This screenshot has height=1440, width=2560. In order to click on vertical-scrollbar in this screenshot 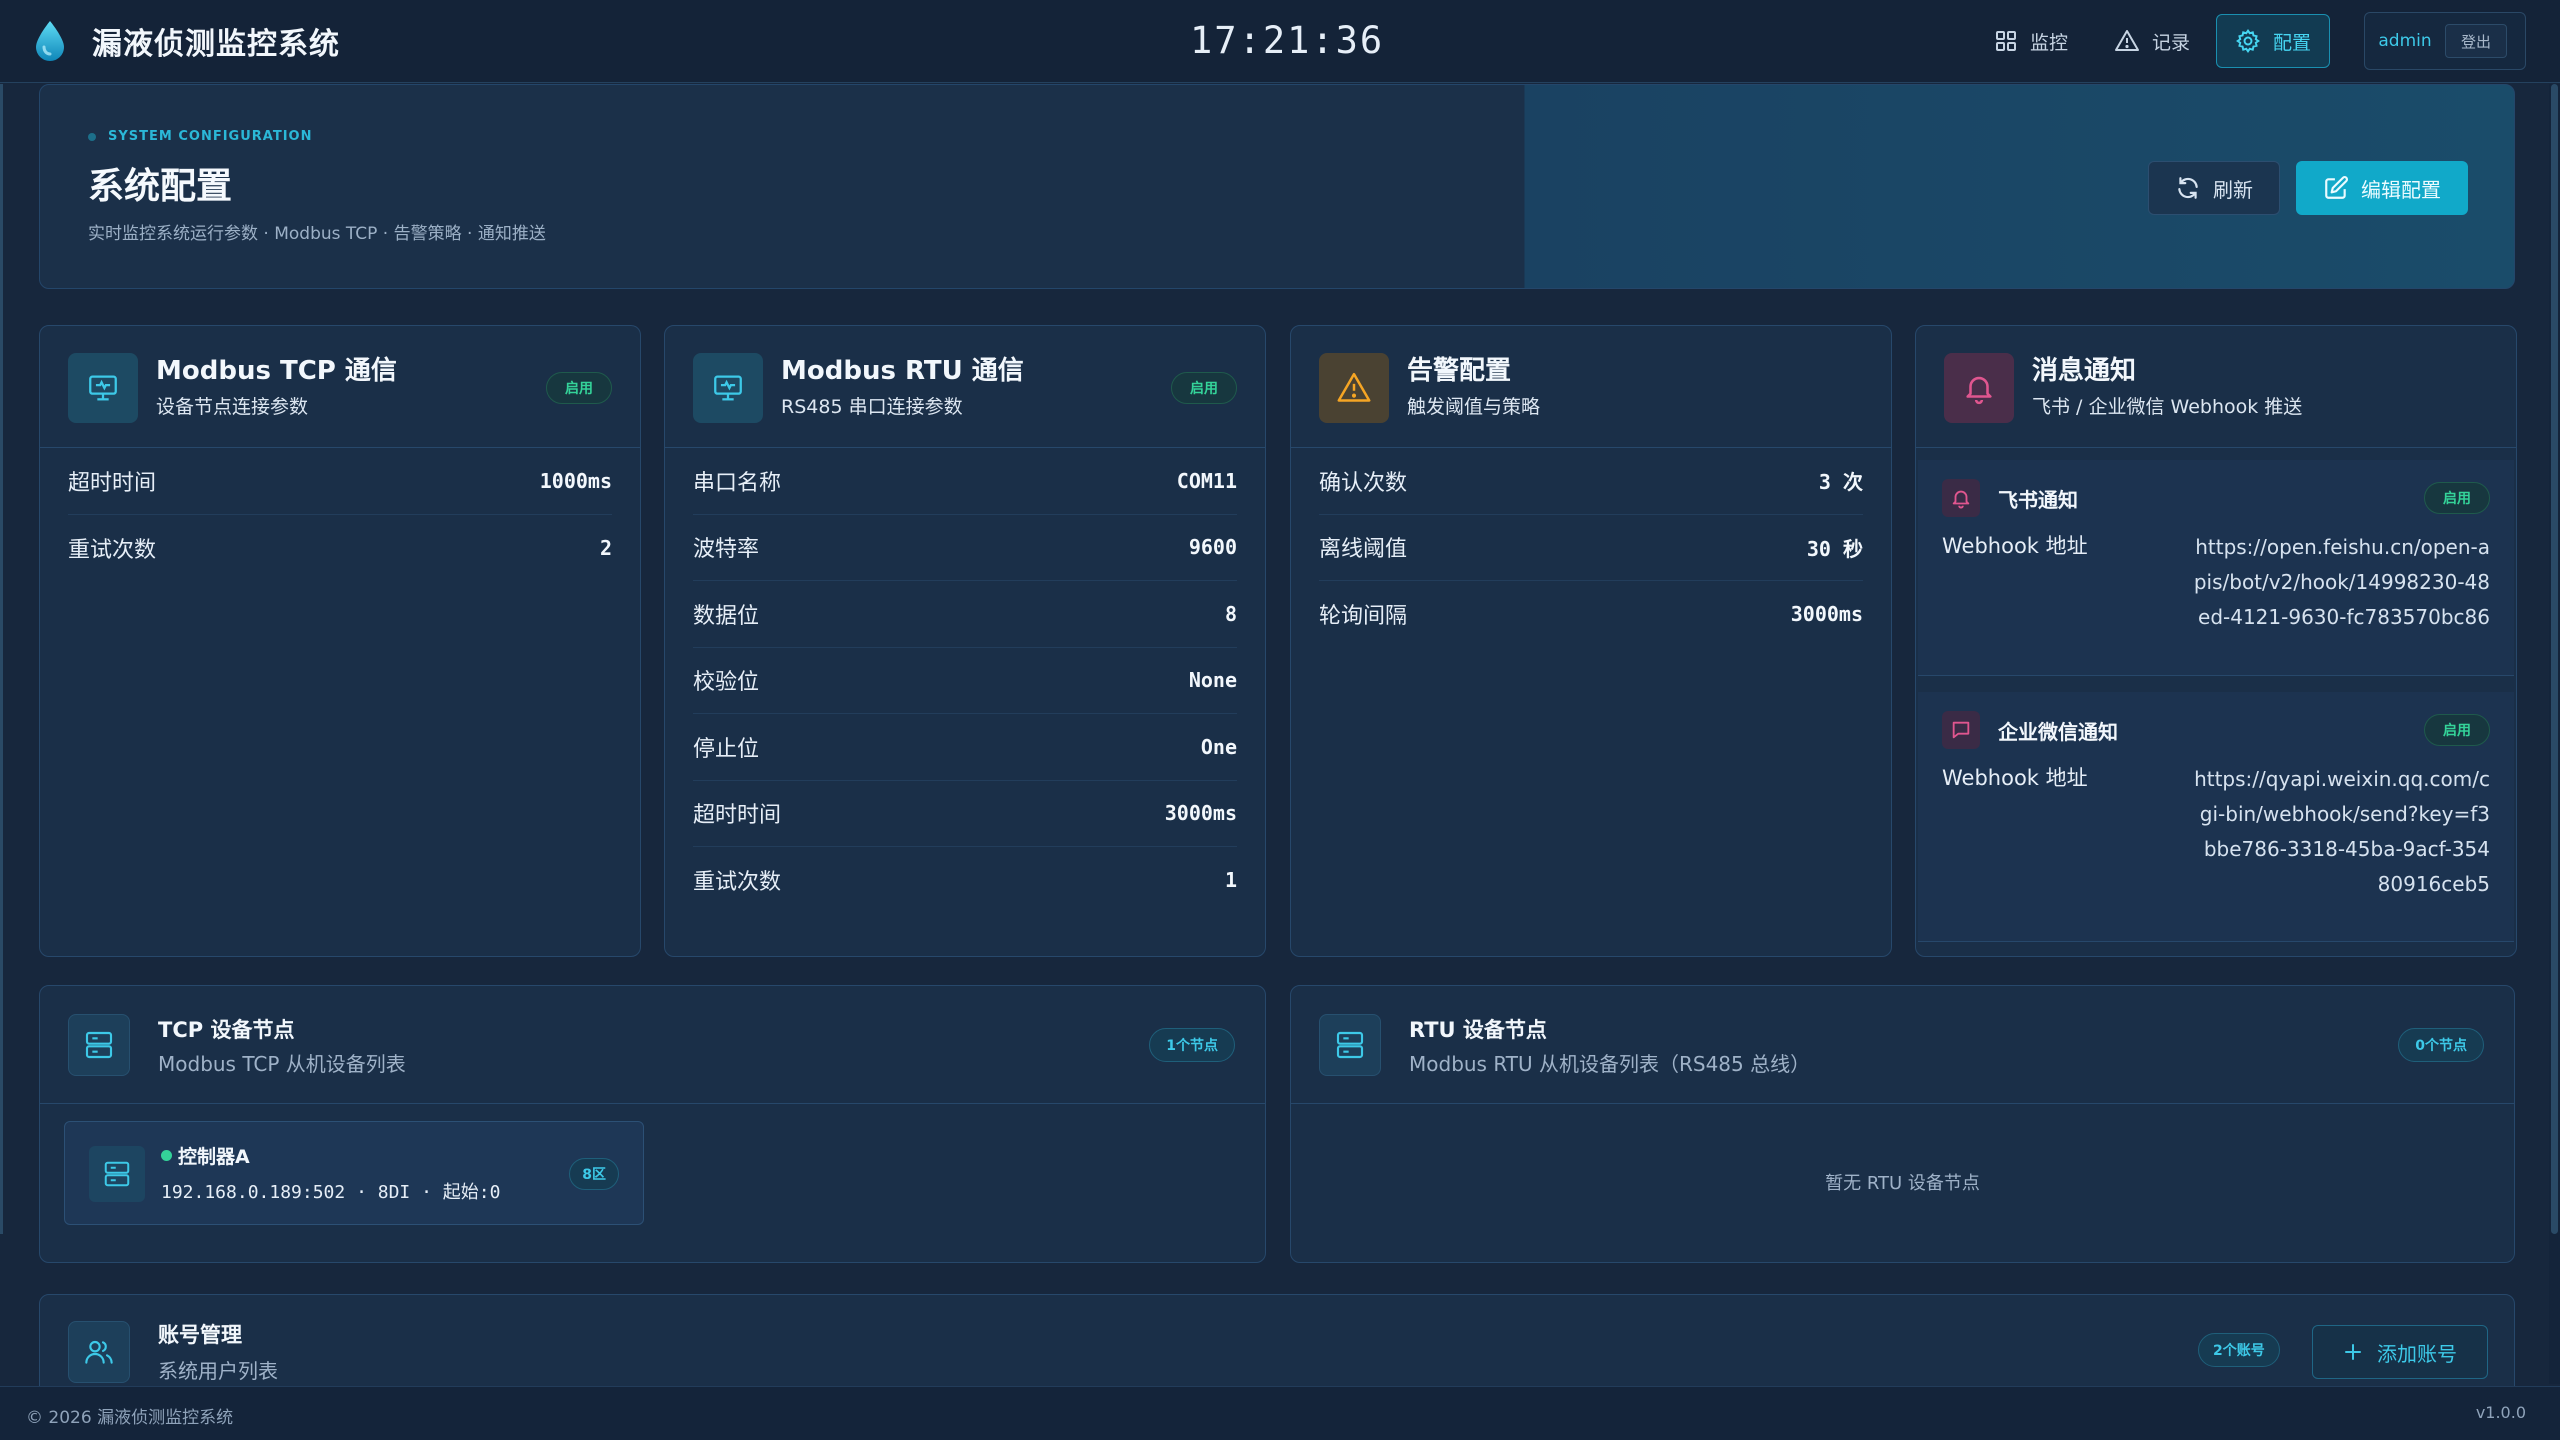, I will do `click(2554, 734)`.